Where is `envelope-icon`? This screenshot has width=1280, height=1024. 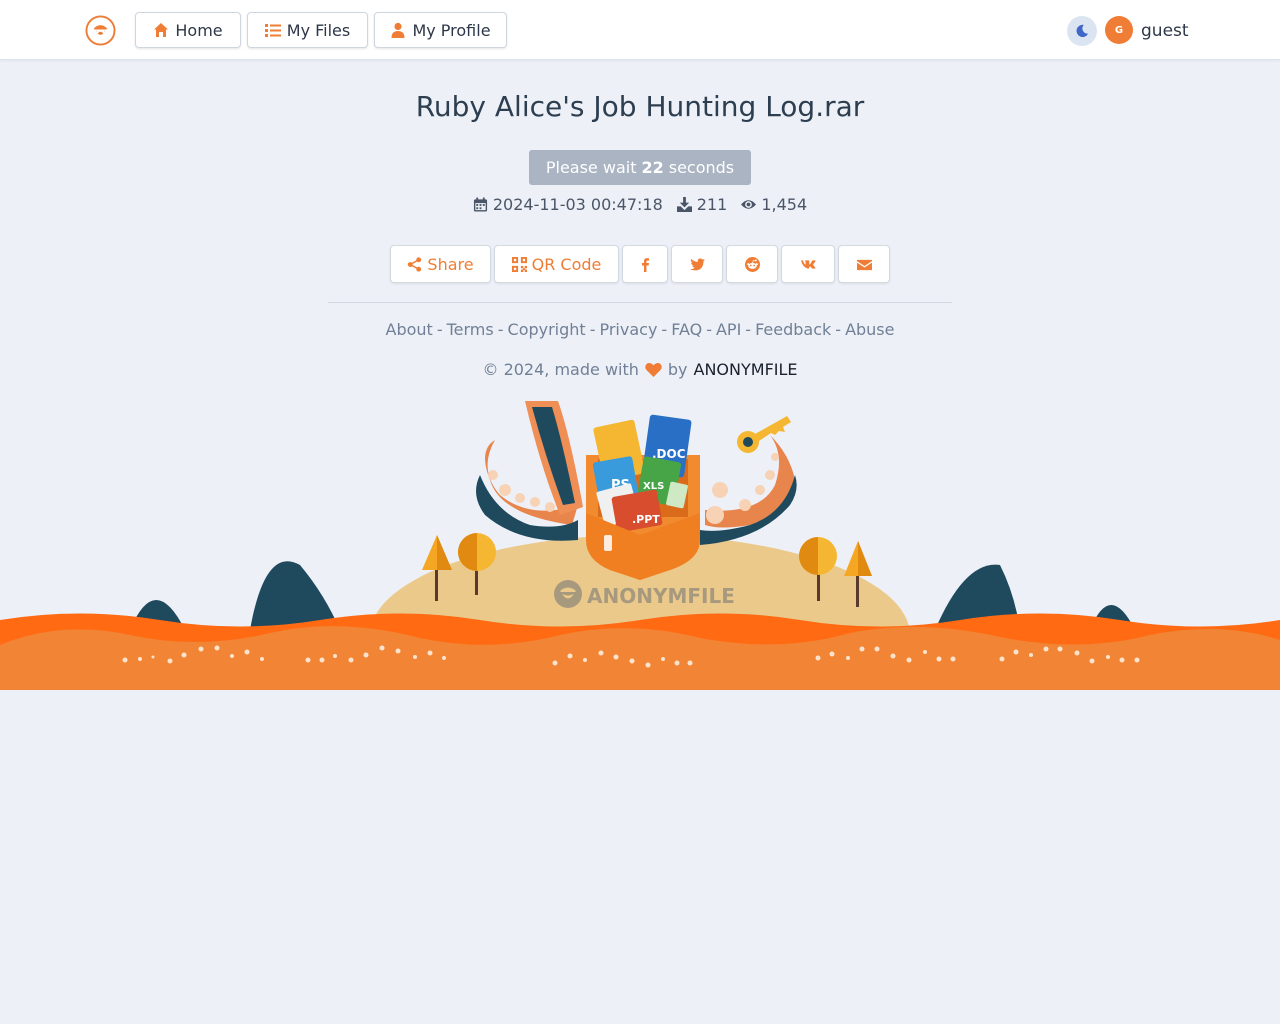
envelope-icon is located at coordinates (864, 264).